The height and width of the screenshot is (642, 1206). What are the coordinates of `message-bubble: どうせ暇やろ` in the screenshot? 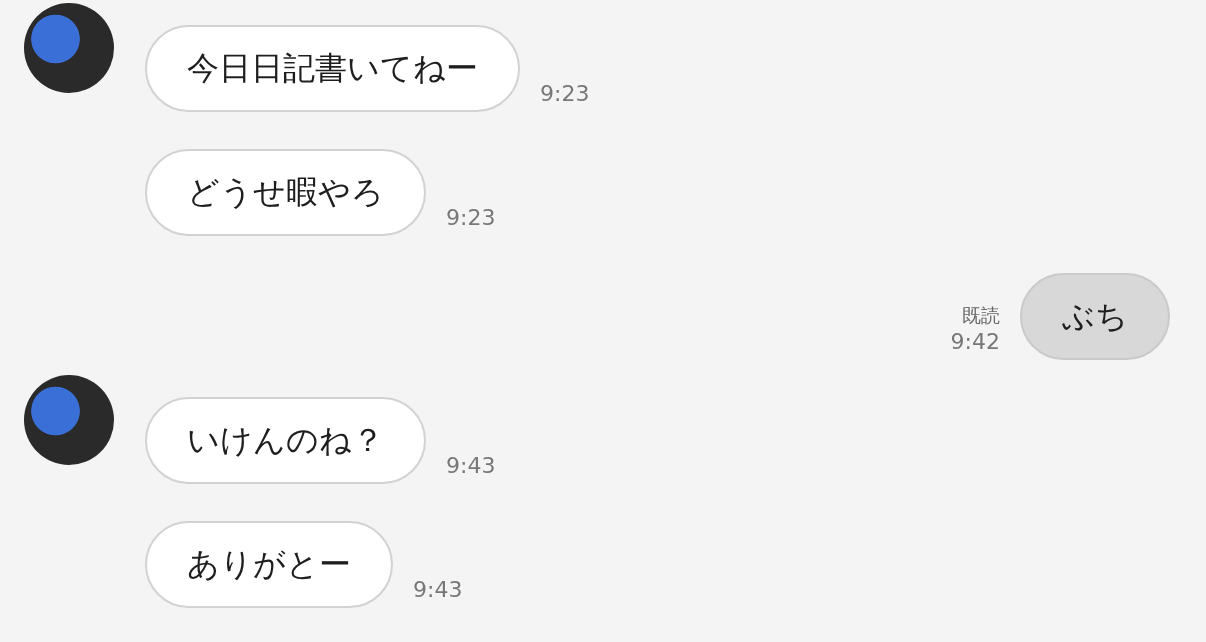 It's located at (285, 192).